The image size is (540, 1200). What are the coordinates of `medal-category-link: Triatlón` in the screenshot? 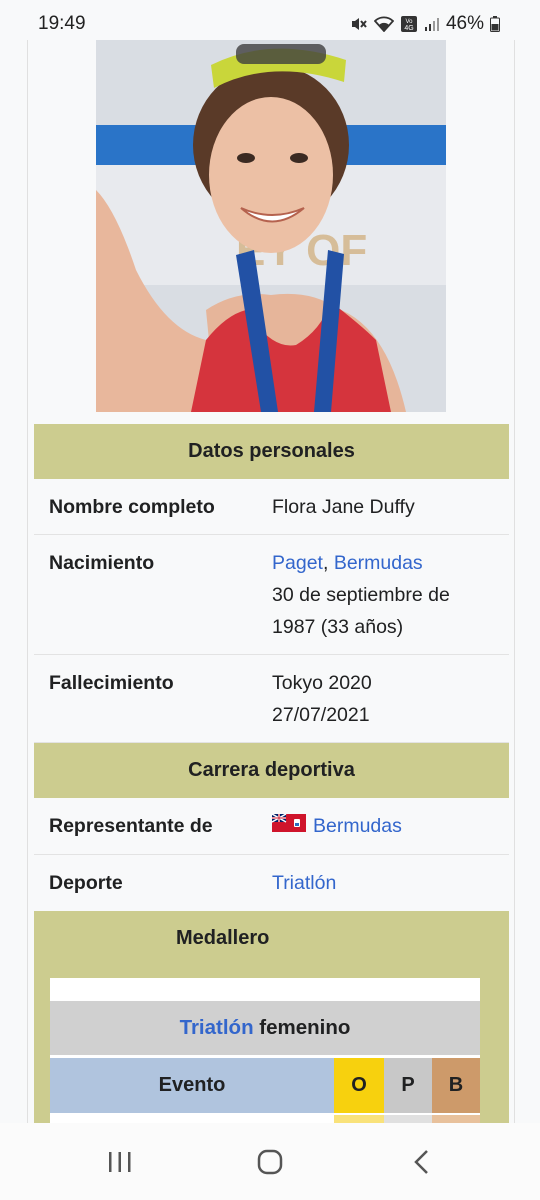 It's located at (217, 1028).